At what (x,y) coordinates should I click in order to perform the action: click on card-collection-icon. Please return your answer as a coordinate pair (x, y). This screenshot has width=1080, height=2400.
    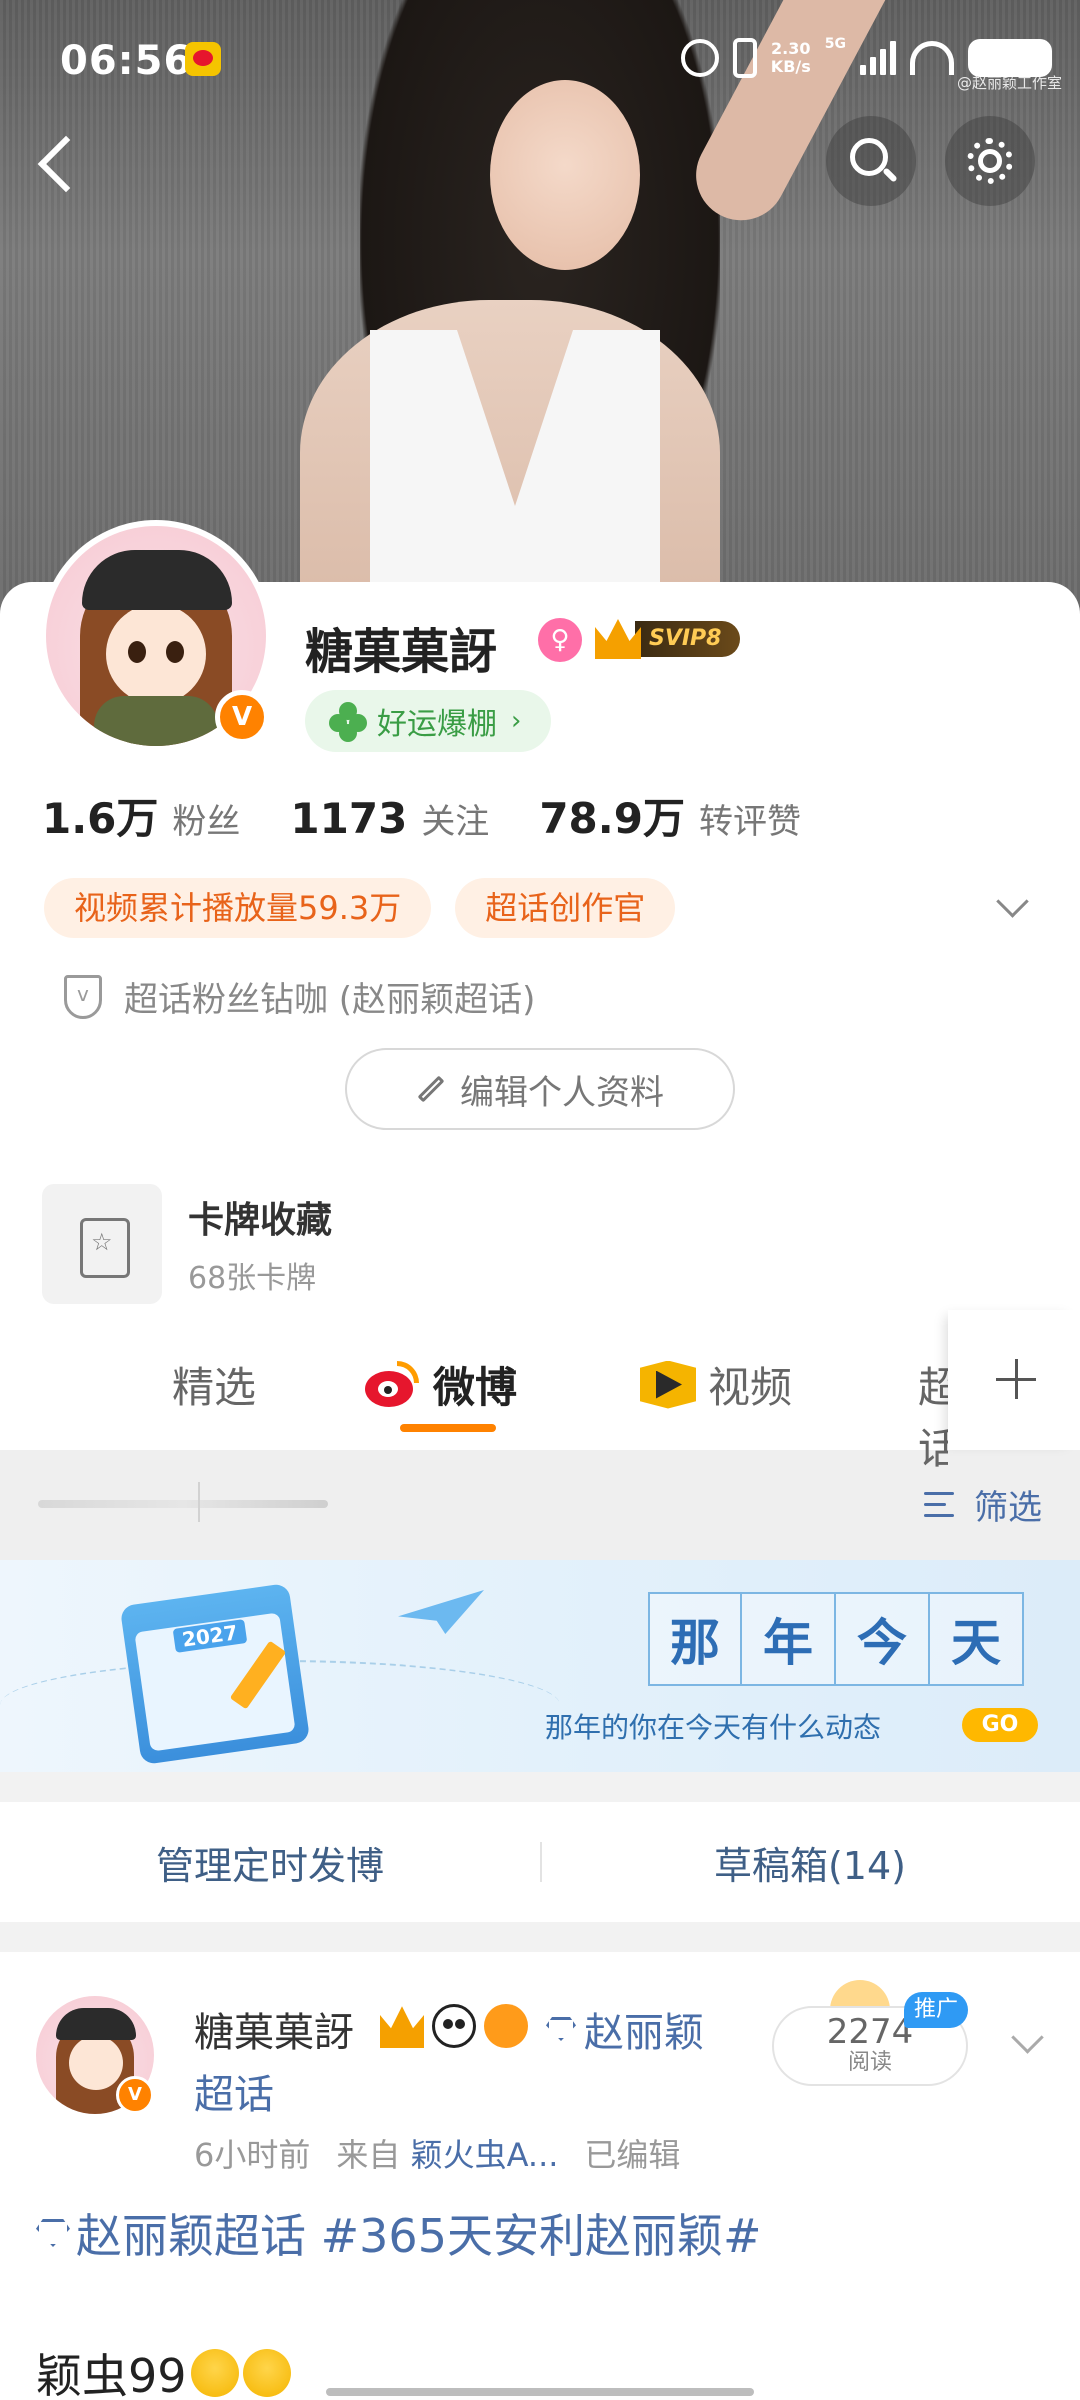
    Looking at the image, I should click on (102, 1244).